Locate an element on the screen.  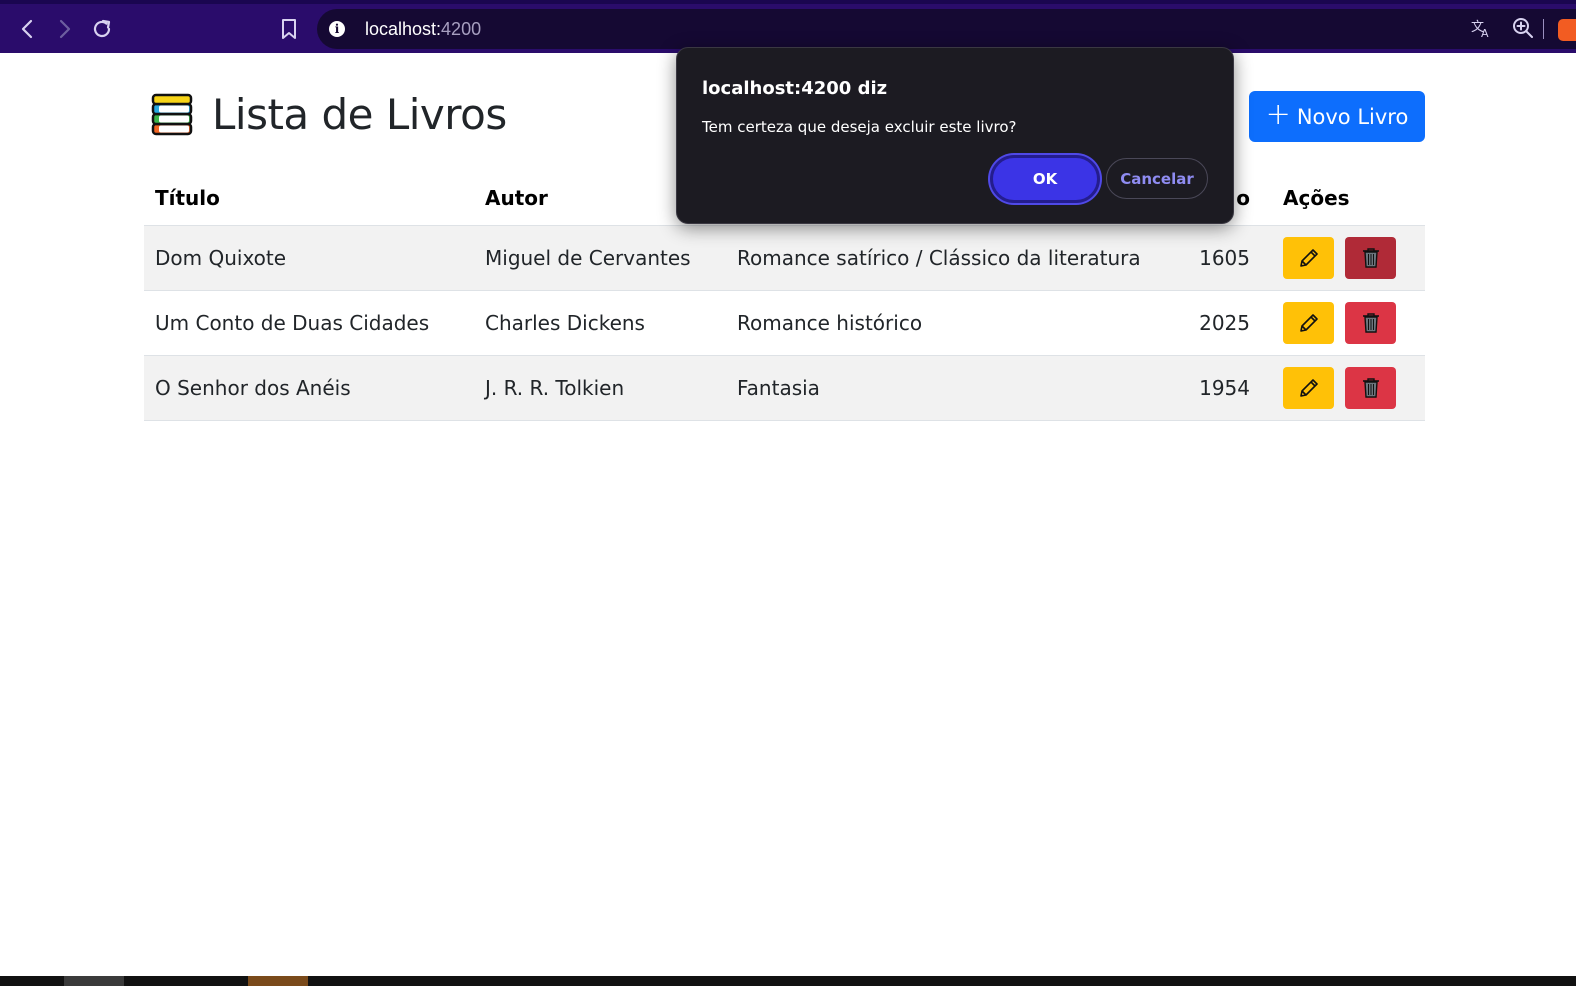
translate-icon: 文A is located at coordinates (1481, 28).